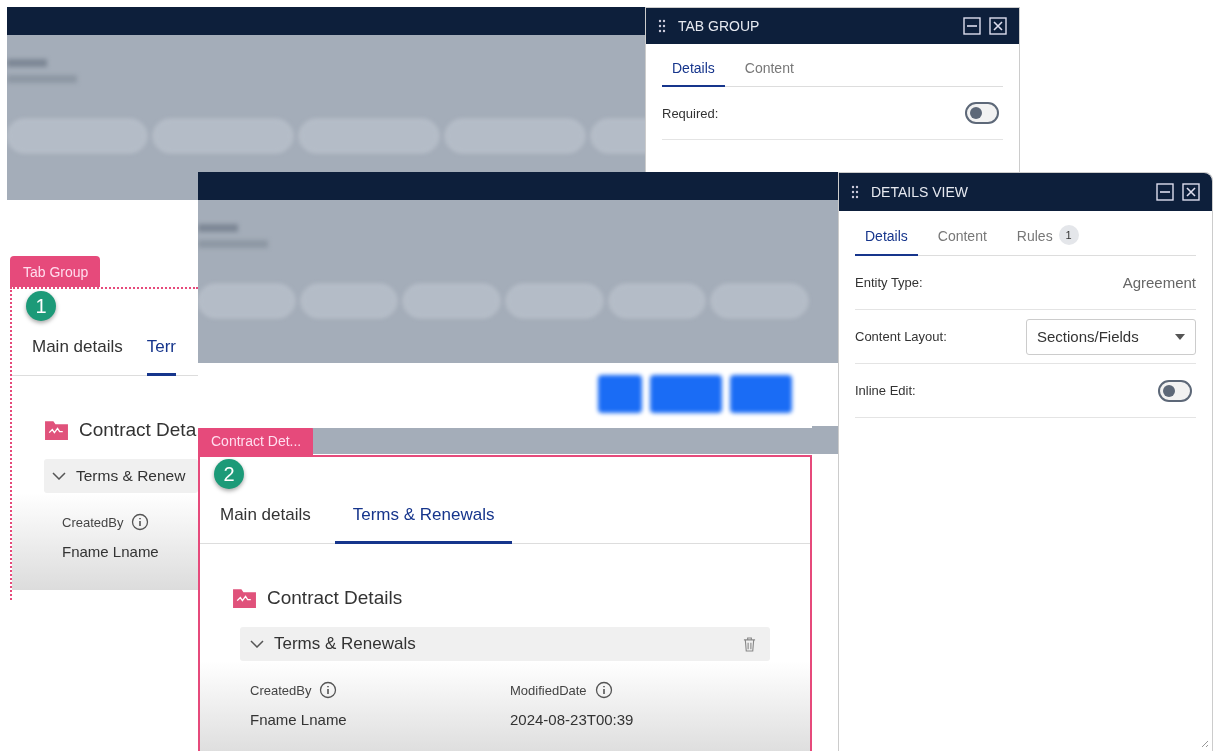 The width and height of the screenshot is (1213, 751). What do you see at coordinates (889, 282) in the screenshot?
I see `property-label: Entity Type:` at bounding box center [889, 282].